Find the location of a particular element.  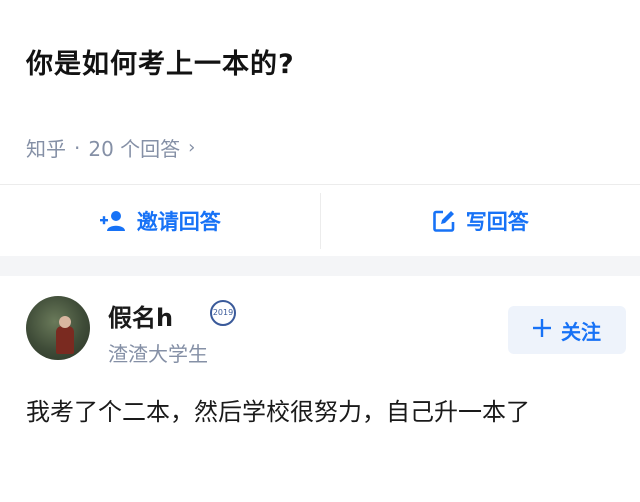

avatar-figure is located at coordinates (65, 340).